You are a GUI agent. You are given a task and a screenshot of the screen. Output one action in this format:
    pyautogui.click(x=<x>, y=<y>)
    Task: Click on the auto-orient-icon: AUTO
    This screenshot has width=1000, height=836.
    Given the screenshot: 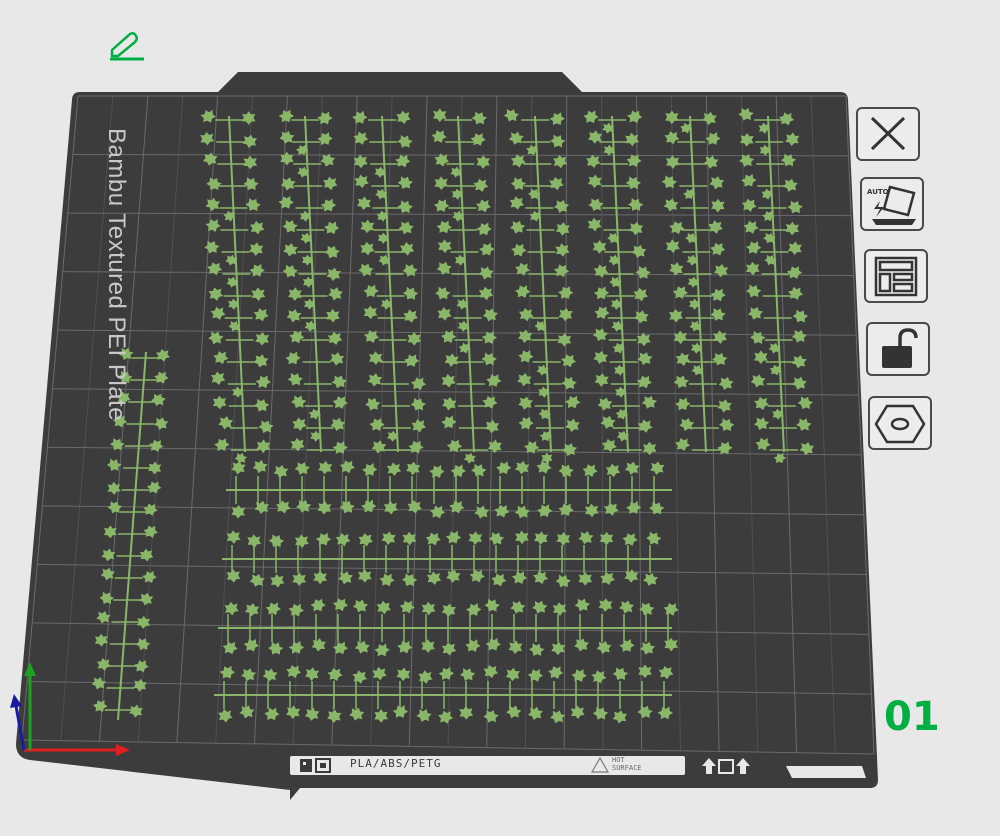 What is the action you would take?
    pyautogui.click(x=891, y=205)
    